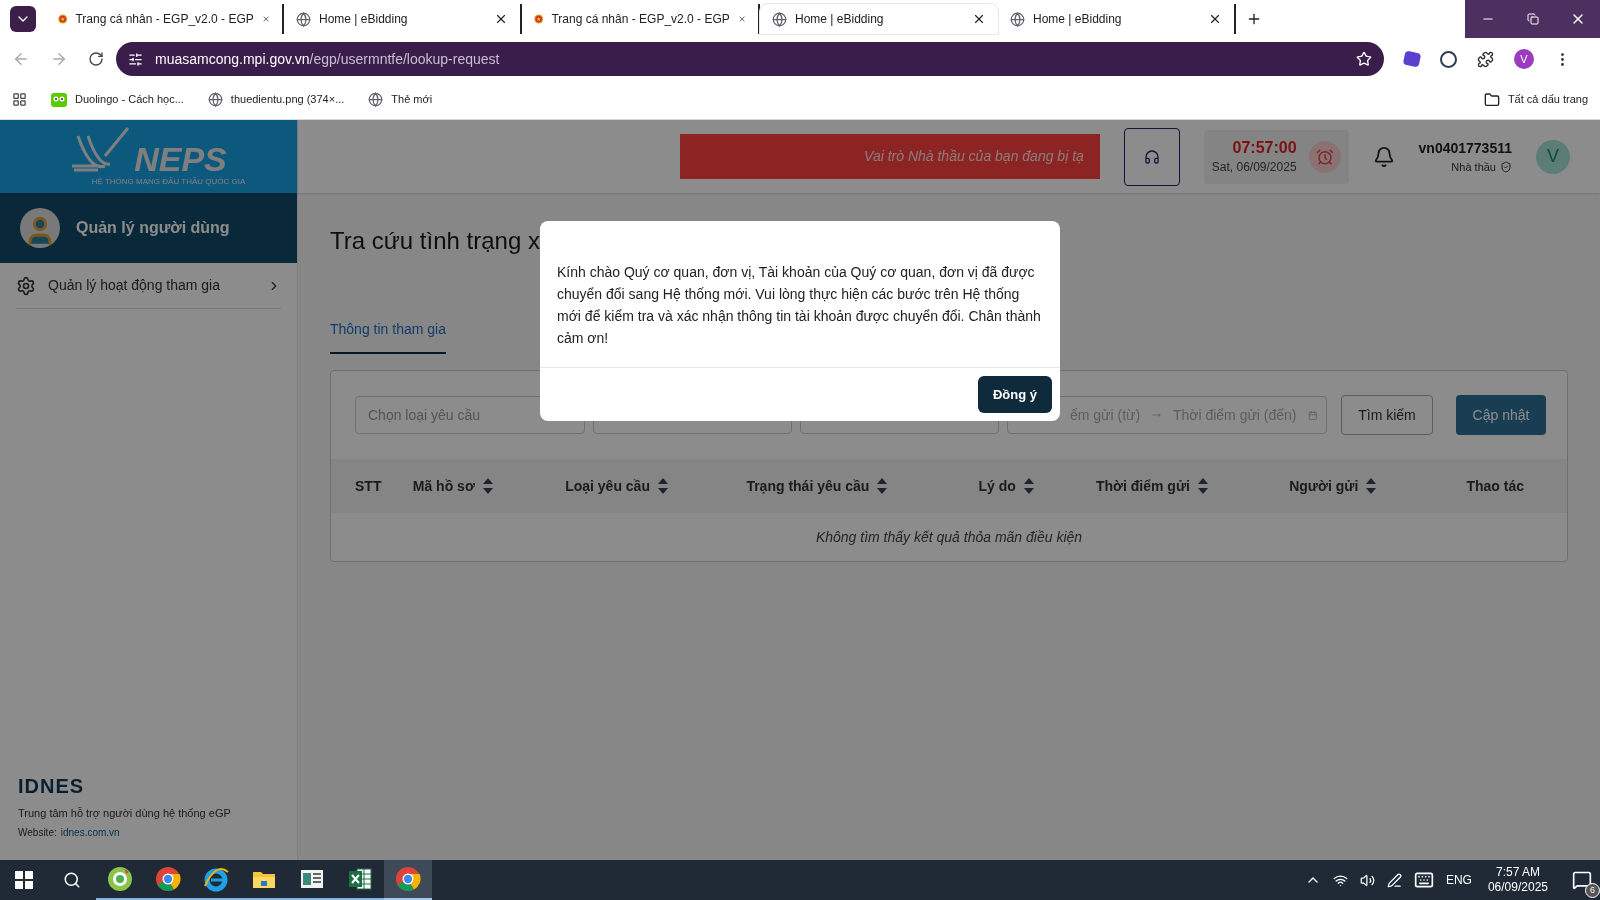 The image size is (1600, 900). Describe the element at coordinates (1465, 148) in the screenshot. I see `username: vn0401773511` at that location.